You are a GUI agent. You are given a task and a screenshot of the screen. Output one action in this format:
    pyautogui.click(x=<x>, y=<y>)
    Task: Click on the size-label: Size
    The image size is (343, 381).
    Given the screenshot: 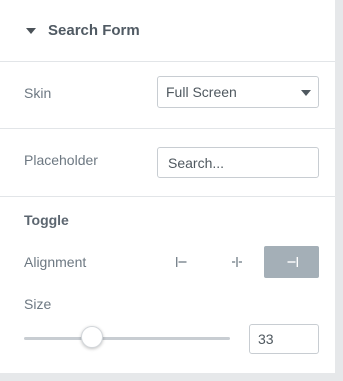 What is the action you would take?
    pyautogui.click(x=38, y=304)
    